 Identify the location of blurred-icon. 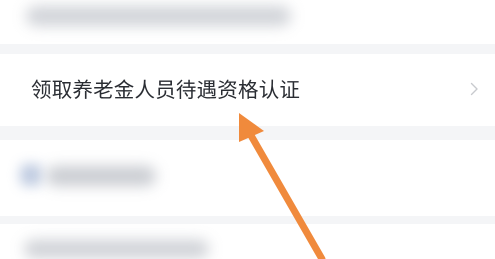
(31, 175).